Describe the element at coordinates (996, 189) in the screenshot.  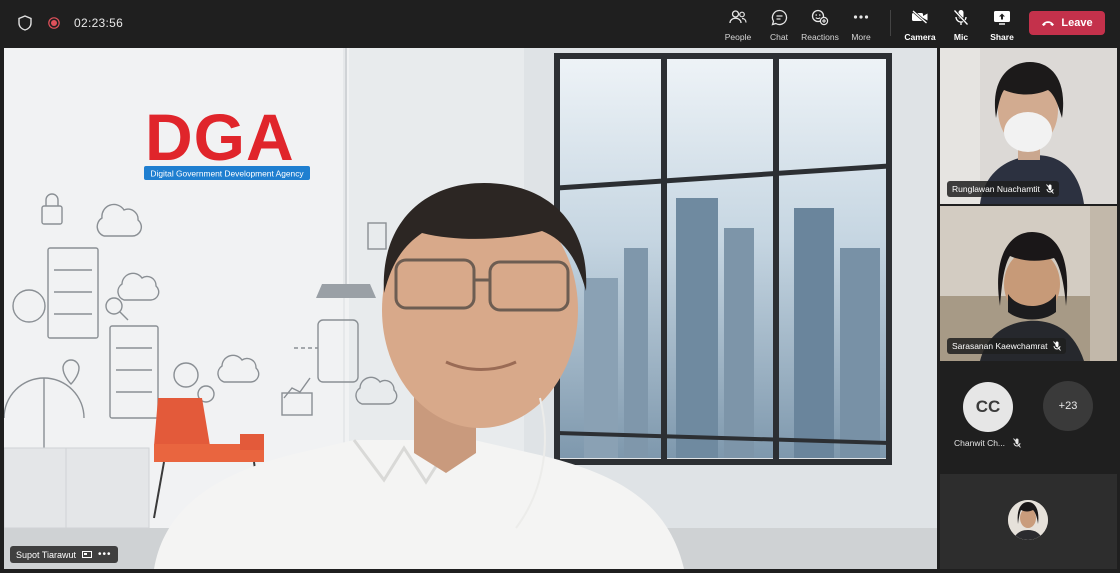
I see `participant-name: Runglawan Nuachamtit` at that location.